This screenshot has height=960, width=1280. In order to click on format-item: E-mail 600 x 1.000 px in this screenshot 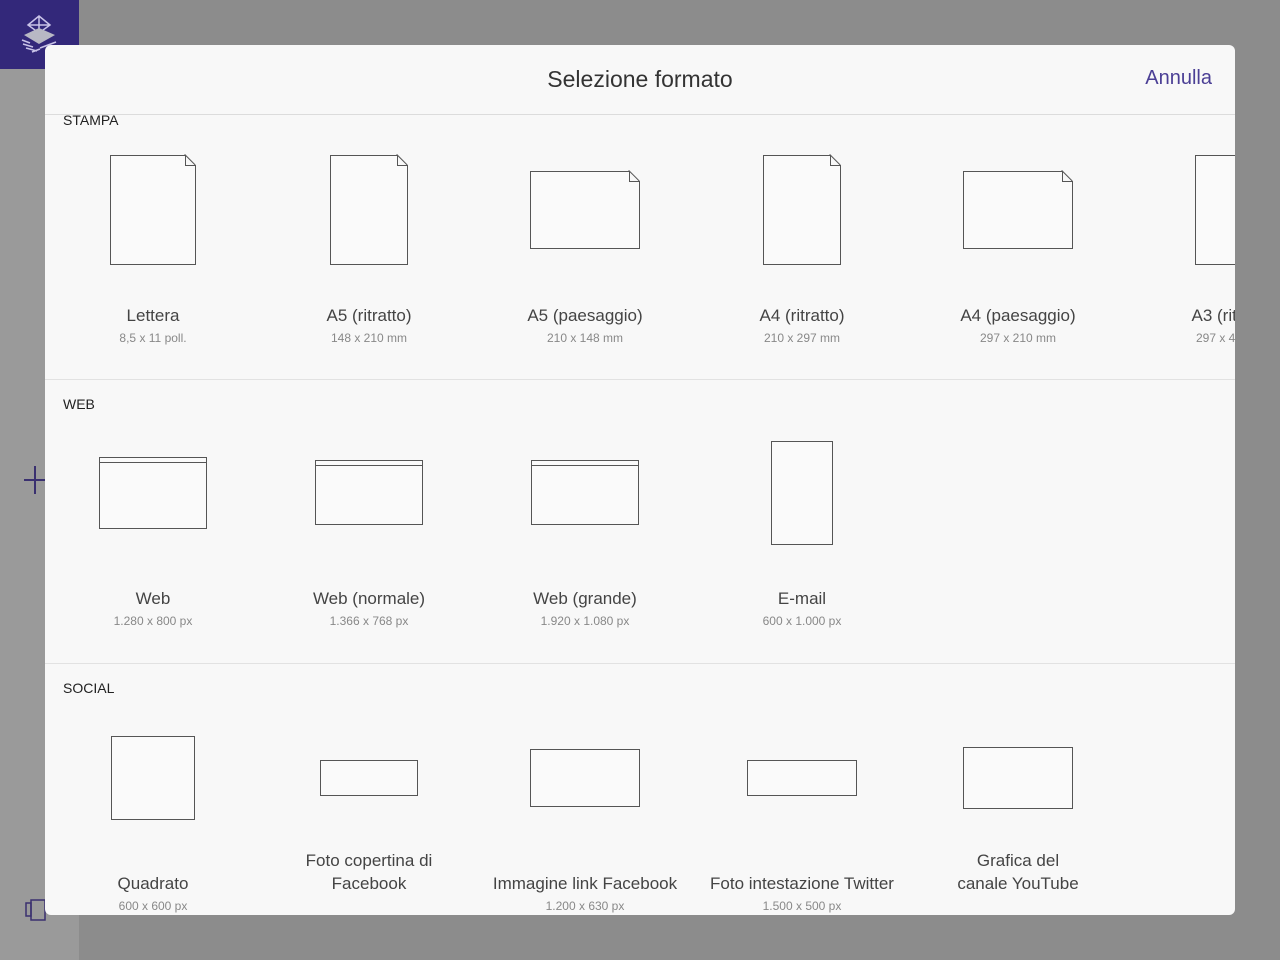, I will do `click(802, 521)`.